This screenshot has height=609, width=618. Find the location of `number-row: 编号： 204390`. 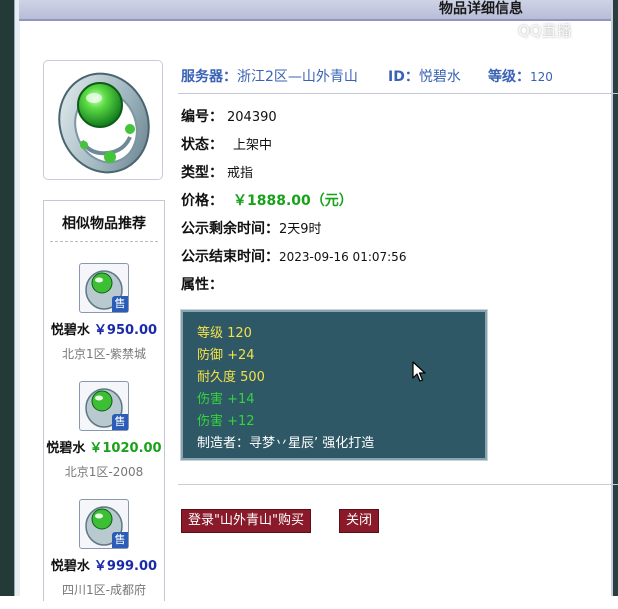

number-row: 编号： 204390 is located at coordinates (229, 116).